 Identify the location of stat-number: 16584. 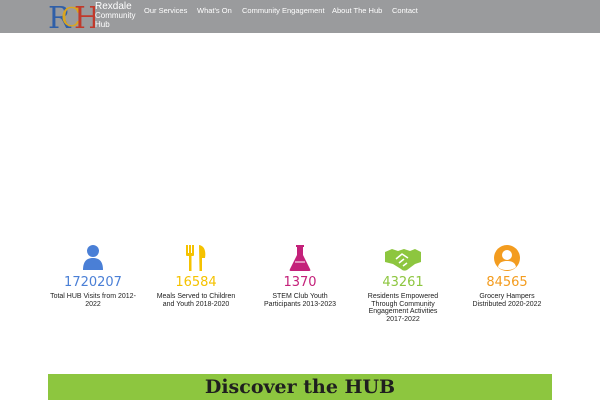
(196, 282).